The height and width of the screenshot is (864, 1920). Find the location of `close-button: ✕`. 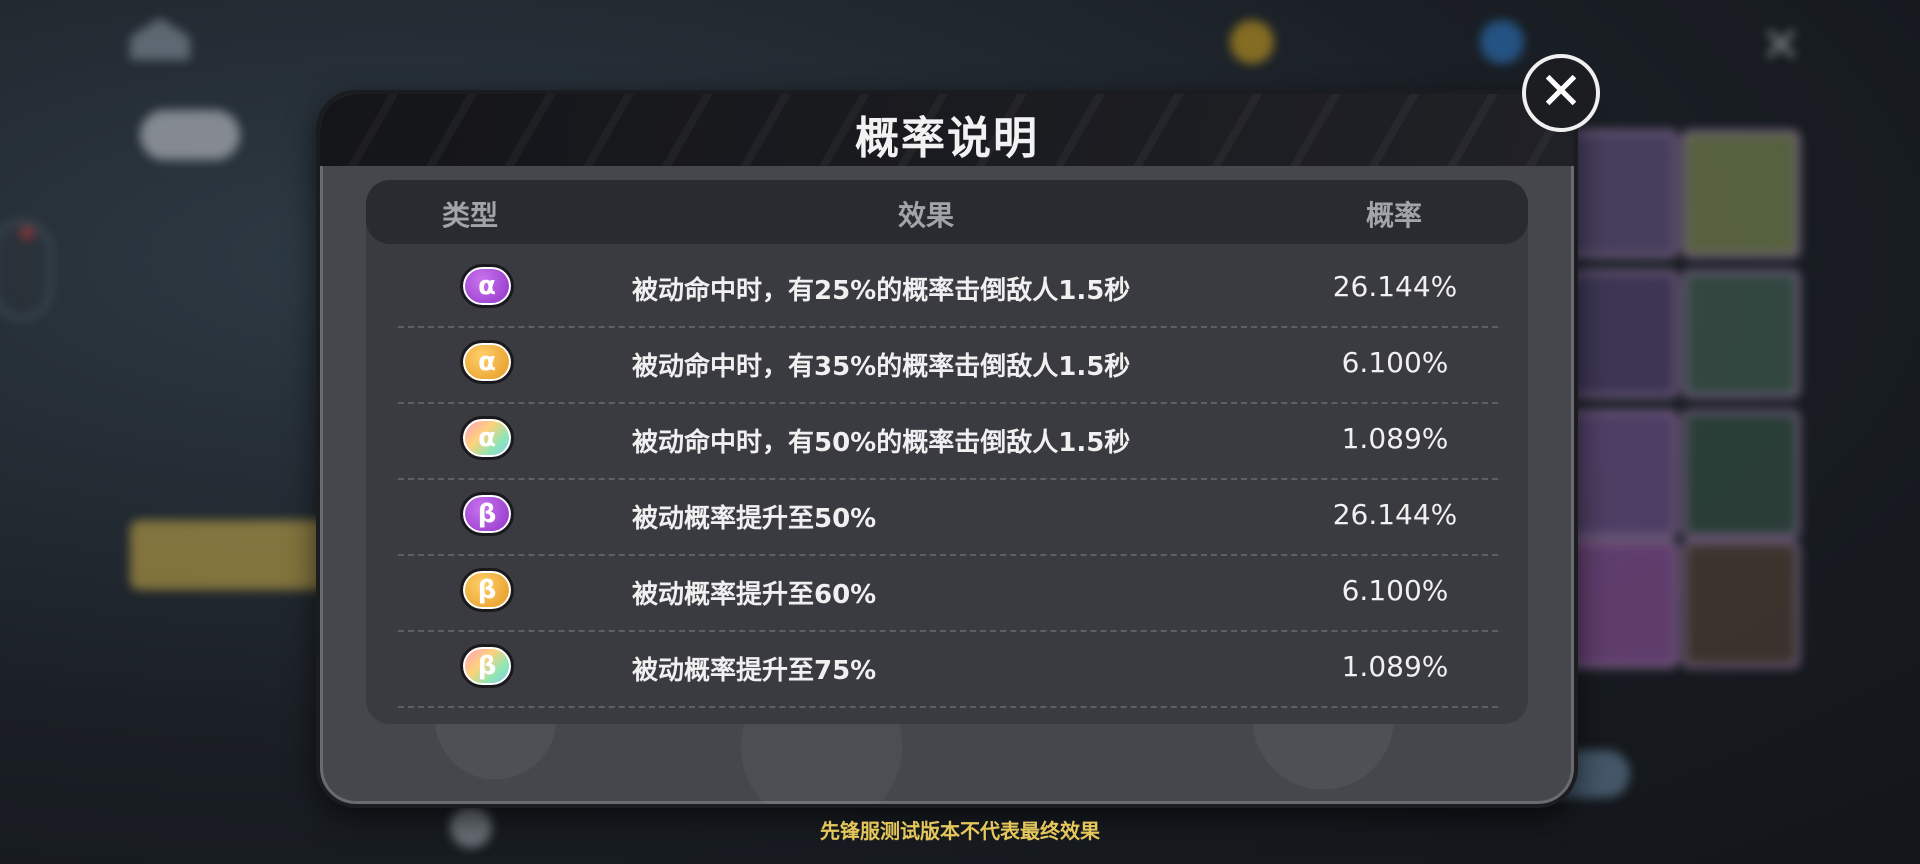

close-button: ✕ is located at coordinates (1561, 93).